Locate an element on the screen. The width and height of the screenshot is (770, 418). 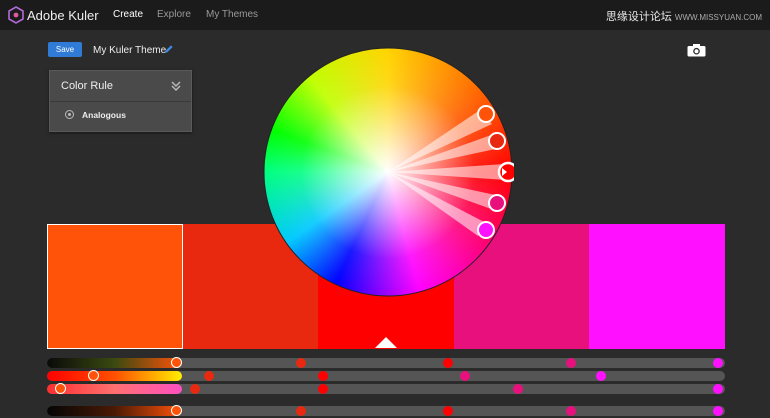
radio-icon is located at coordinates (69, 114).